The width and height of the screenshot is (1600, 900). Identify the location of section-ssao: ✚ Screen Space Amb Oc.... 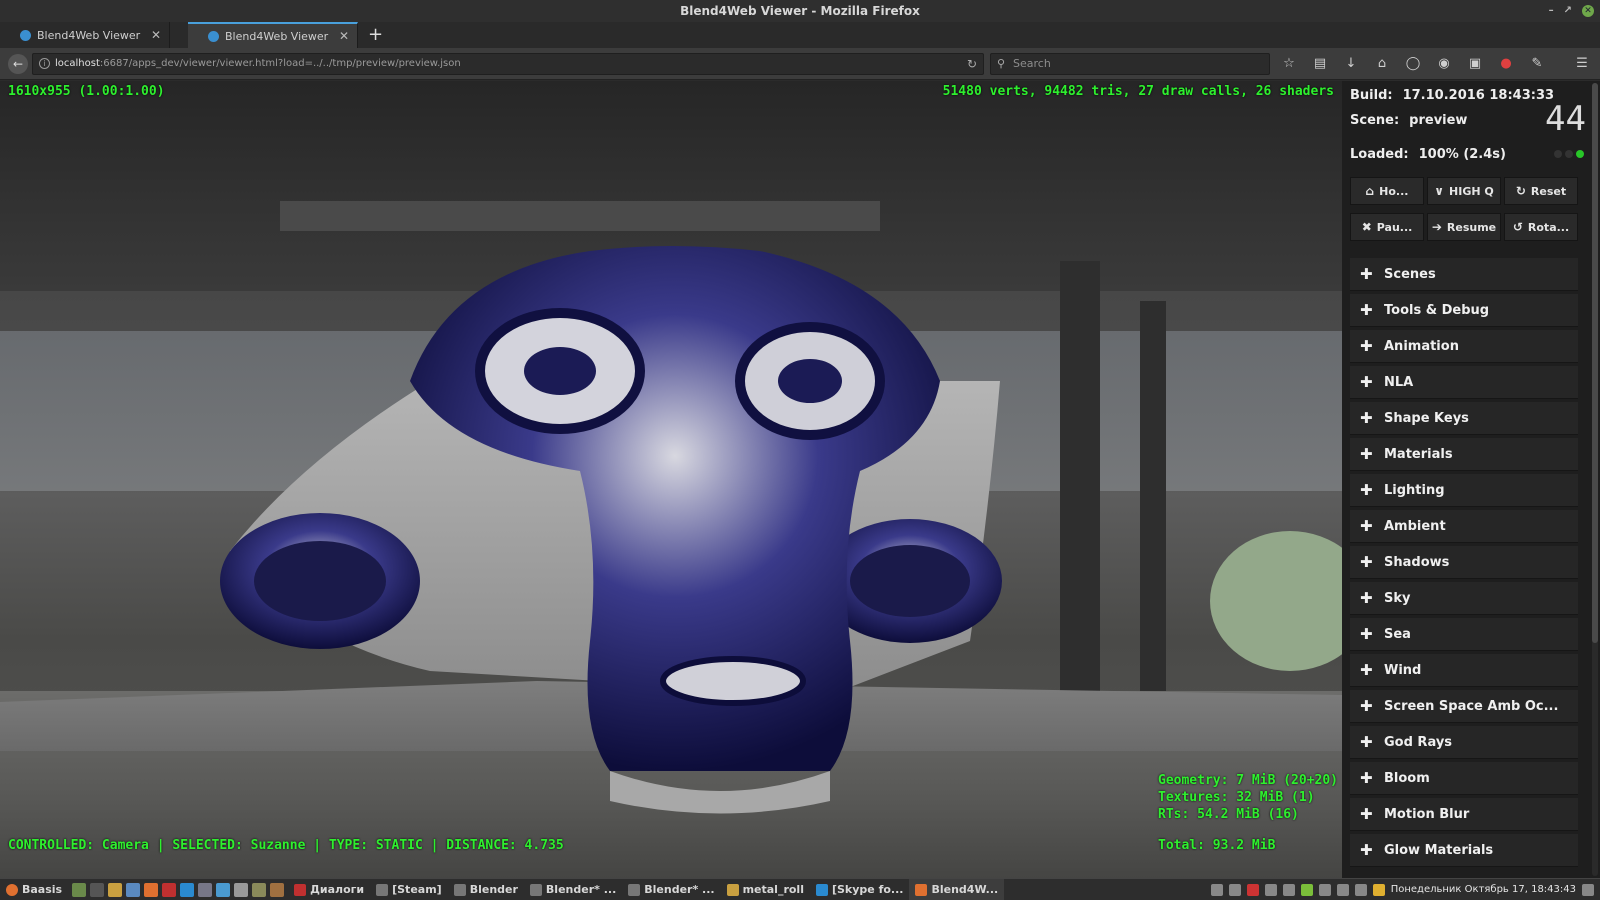
(1464, 706).